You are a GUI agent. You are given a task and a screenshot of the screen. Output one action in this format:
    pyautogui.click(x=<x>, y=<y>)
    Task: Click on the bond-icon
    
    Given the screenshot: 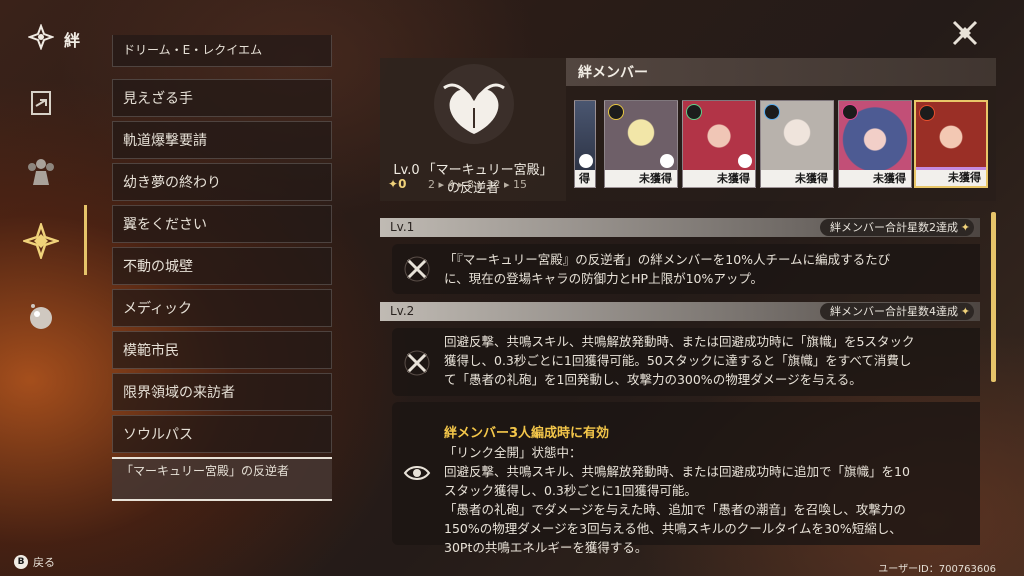 What is the action you would take?
    pyautogui.click(x=41, y=241)
    